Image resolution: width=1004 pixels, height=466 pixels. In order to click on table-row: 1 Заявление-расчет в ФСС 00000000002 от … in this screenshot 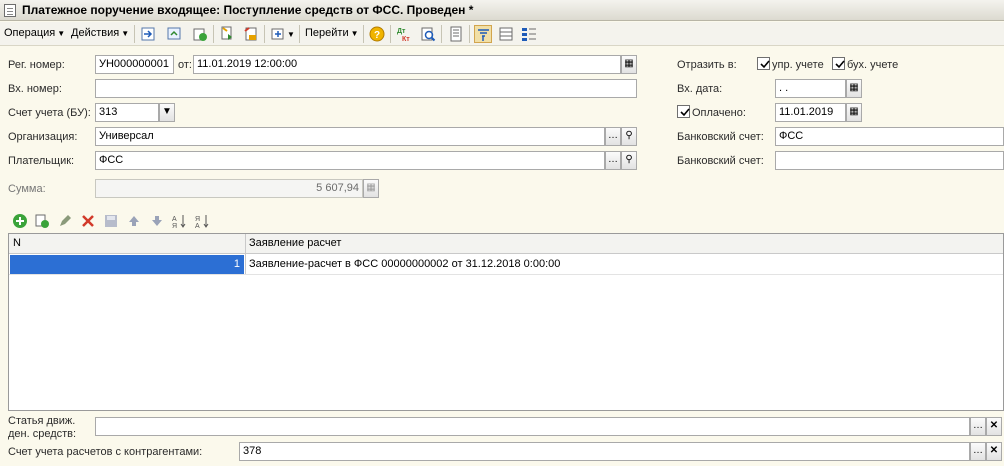, I will do `click(506, 264)`.